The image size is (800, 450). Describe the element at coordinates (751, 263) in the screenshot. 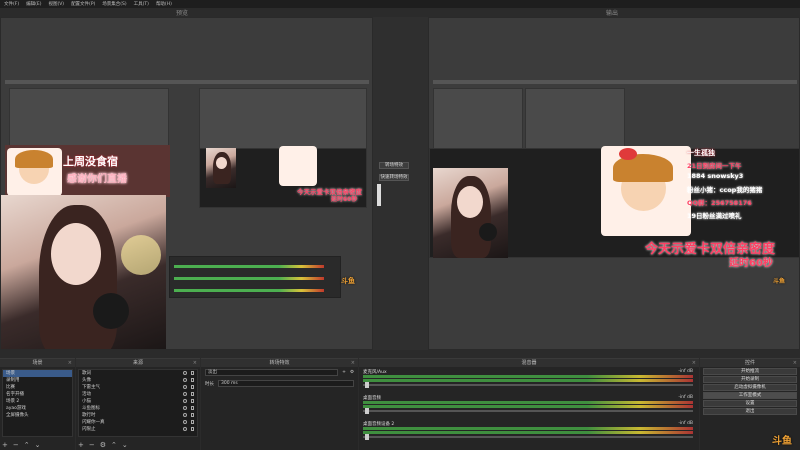

I see `program-pink-line-2: 延时60秒` at that location.